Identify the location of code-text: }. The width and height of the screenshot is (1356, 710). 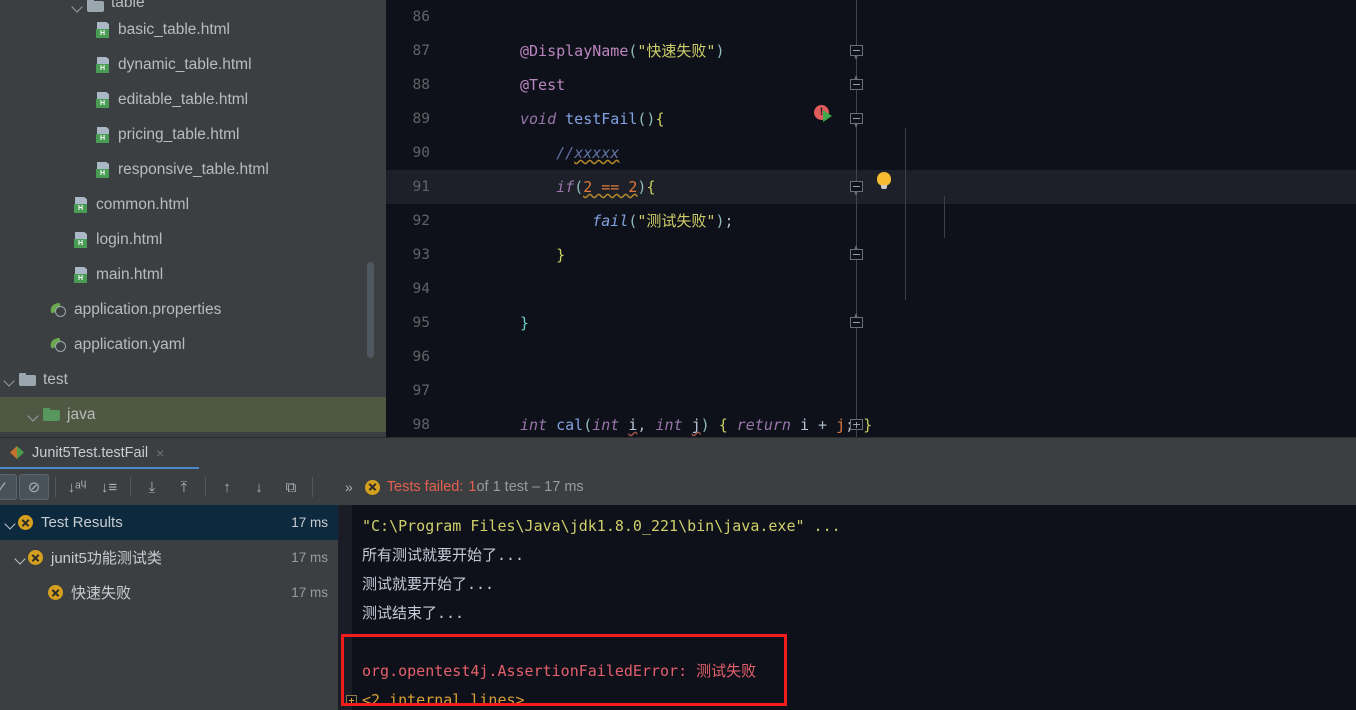
(525, 323).